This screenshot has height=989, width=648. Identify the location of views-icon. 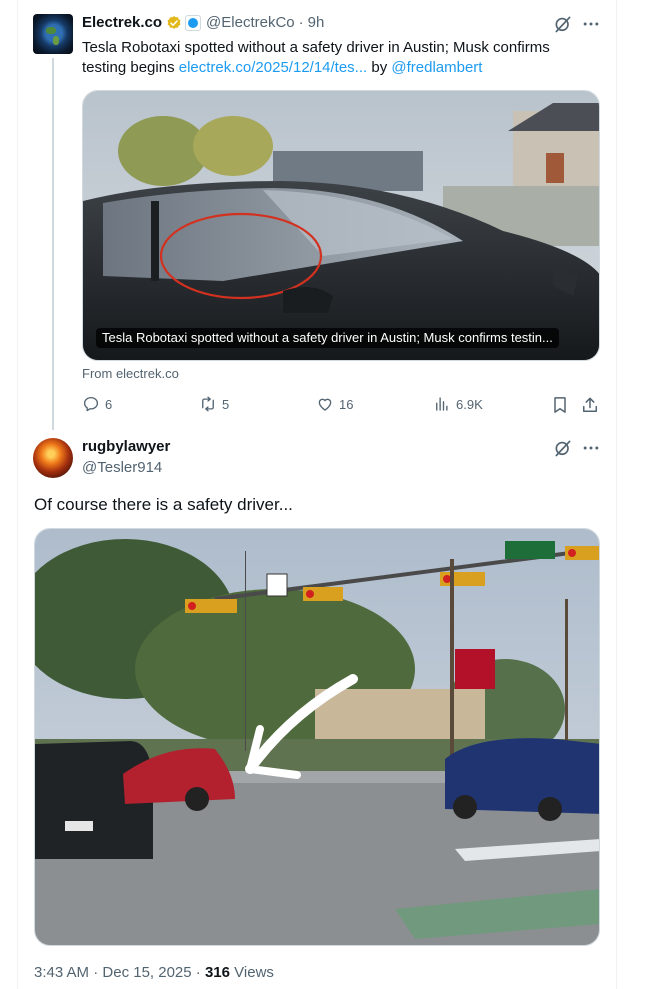
(442, 404).